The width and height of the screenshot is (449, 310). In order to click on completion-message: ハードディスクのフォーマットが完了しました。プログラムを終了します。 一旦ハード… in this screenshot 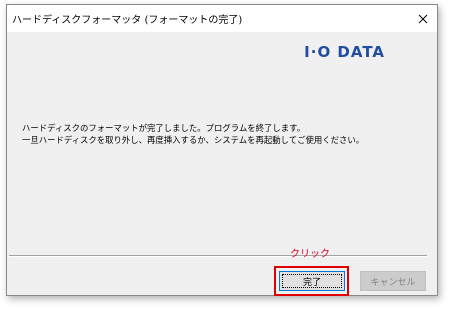, I will do `click(193, 134)`.